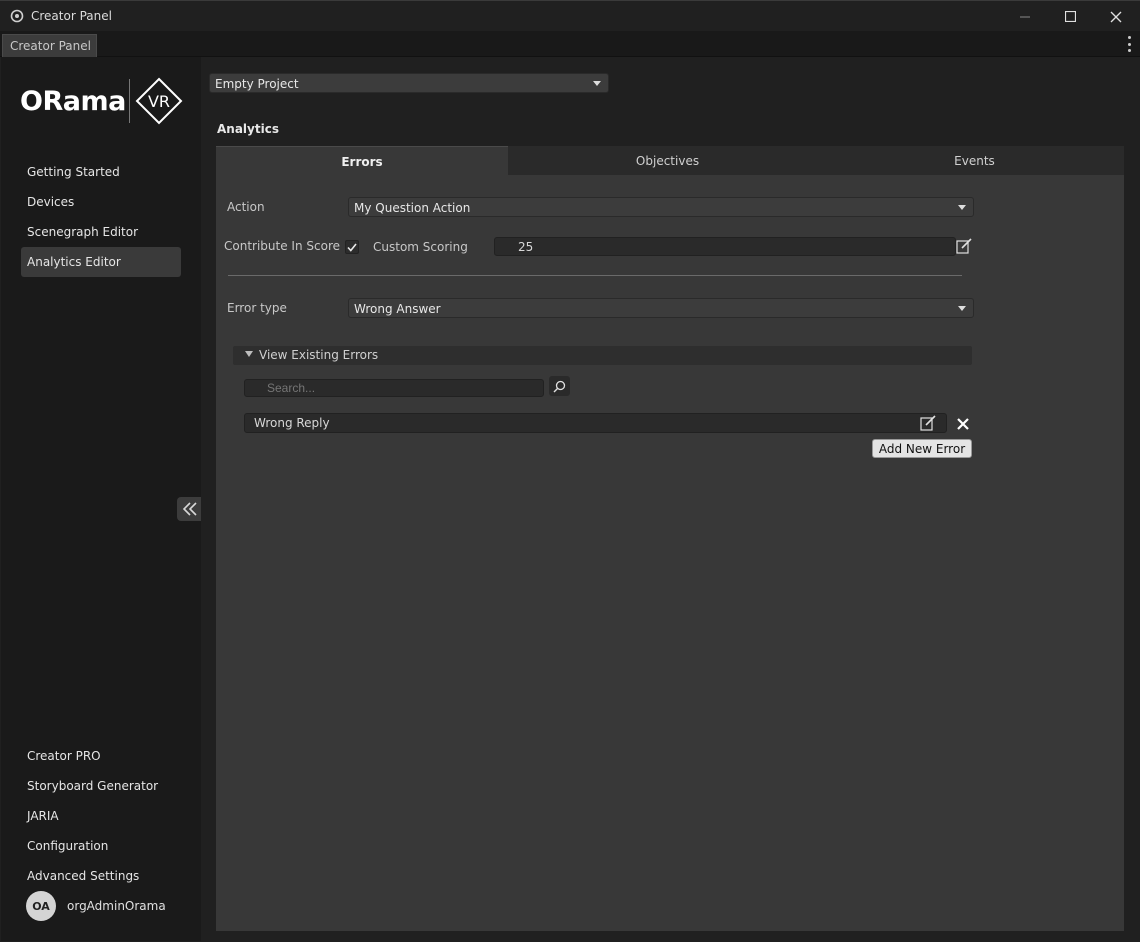  What do you see at coordinates (101, 202) in the screenshot?
I see `sidebar-item-devices: Devices` at bounding box center [101, 202].